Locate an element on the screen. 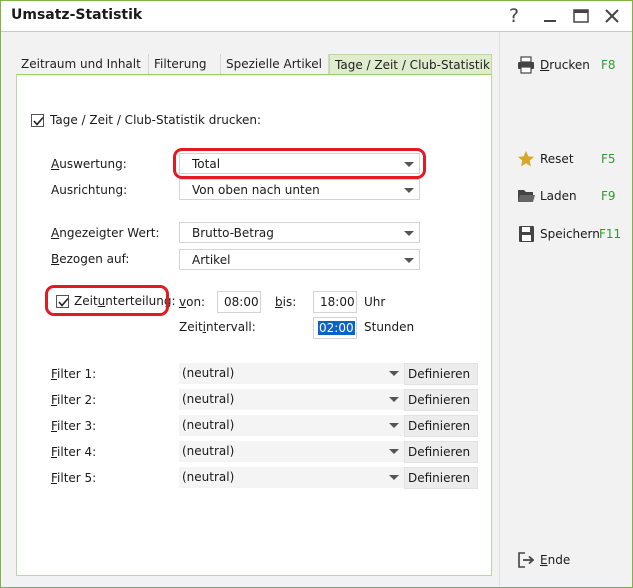 The height and width of the screenshot is (588, 633). stunden-label: Stunden is located at coordinates (389, 327).